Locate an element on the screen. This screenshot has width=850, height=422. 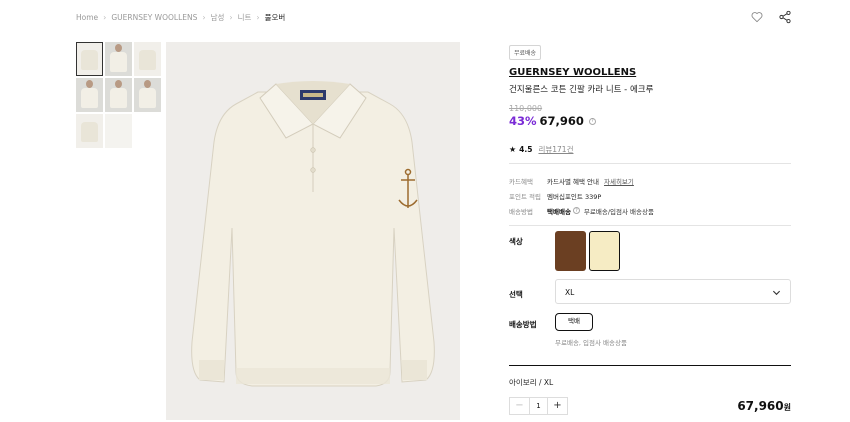
delivery-row: 배송방법 택배배송 ? 무료배송/입점사 배송상품 is located at coordinates (650, 210).